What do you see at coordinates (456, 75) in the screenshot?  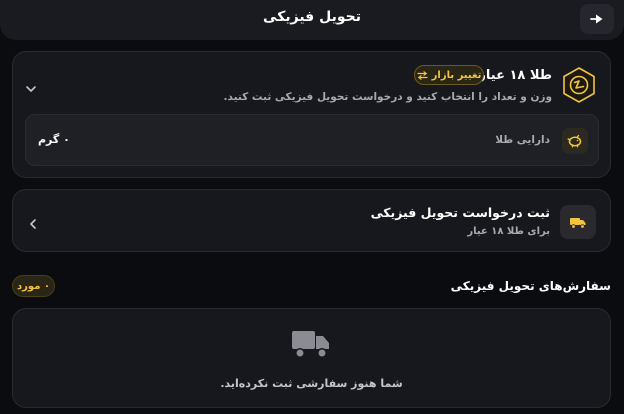 I see `change-market-label: تغییر بازار` at bounding box center [456, 75].